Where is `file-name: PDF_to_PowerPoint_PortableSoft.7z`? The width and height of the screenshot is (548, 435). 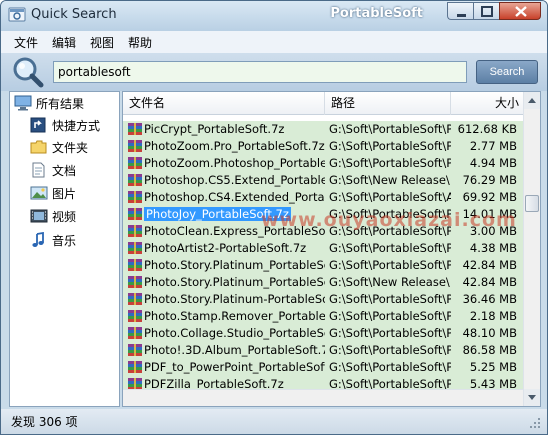
file-name: PDF_to_PowerPoint_PortableSoft.7z is located at coordinates (234, 367).